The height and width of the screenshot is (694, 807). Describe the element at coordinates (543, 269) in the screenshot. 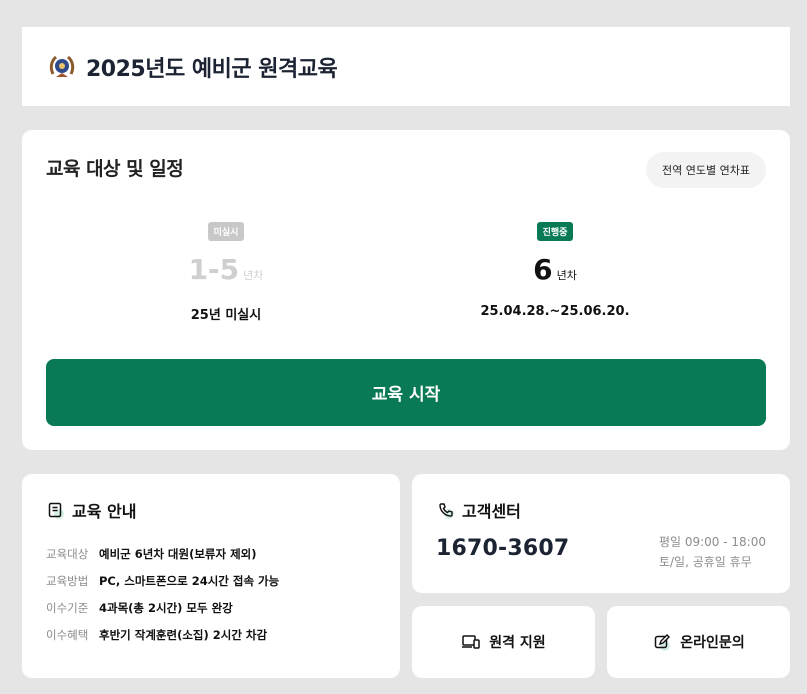

I see `round-number: 6` at that location.